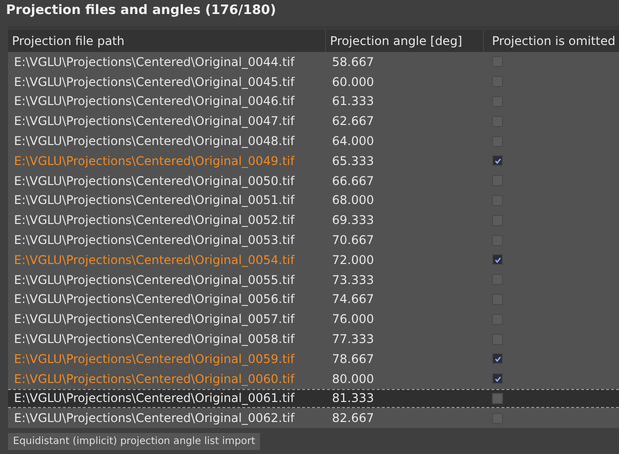 This screenshot has height=454, width=619. Describe the element at coordinates (353, 81) in the screenshot. I see `angle-cell-text: 60.000` at that location.